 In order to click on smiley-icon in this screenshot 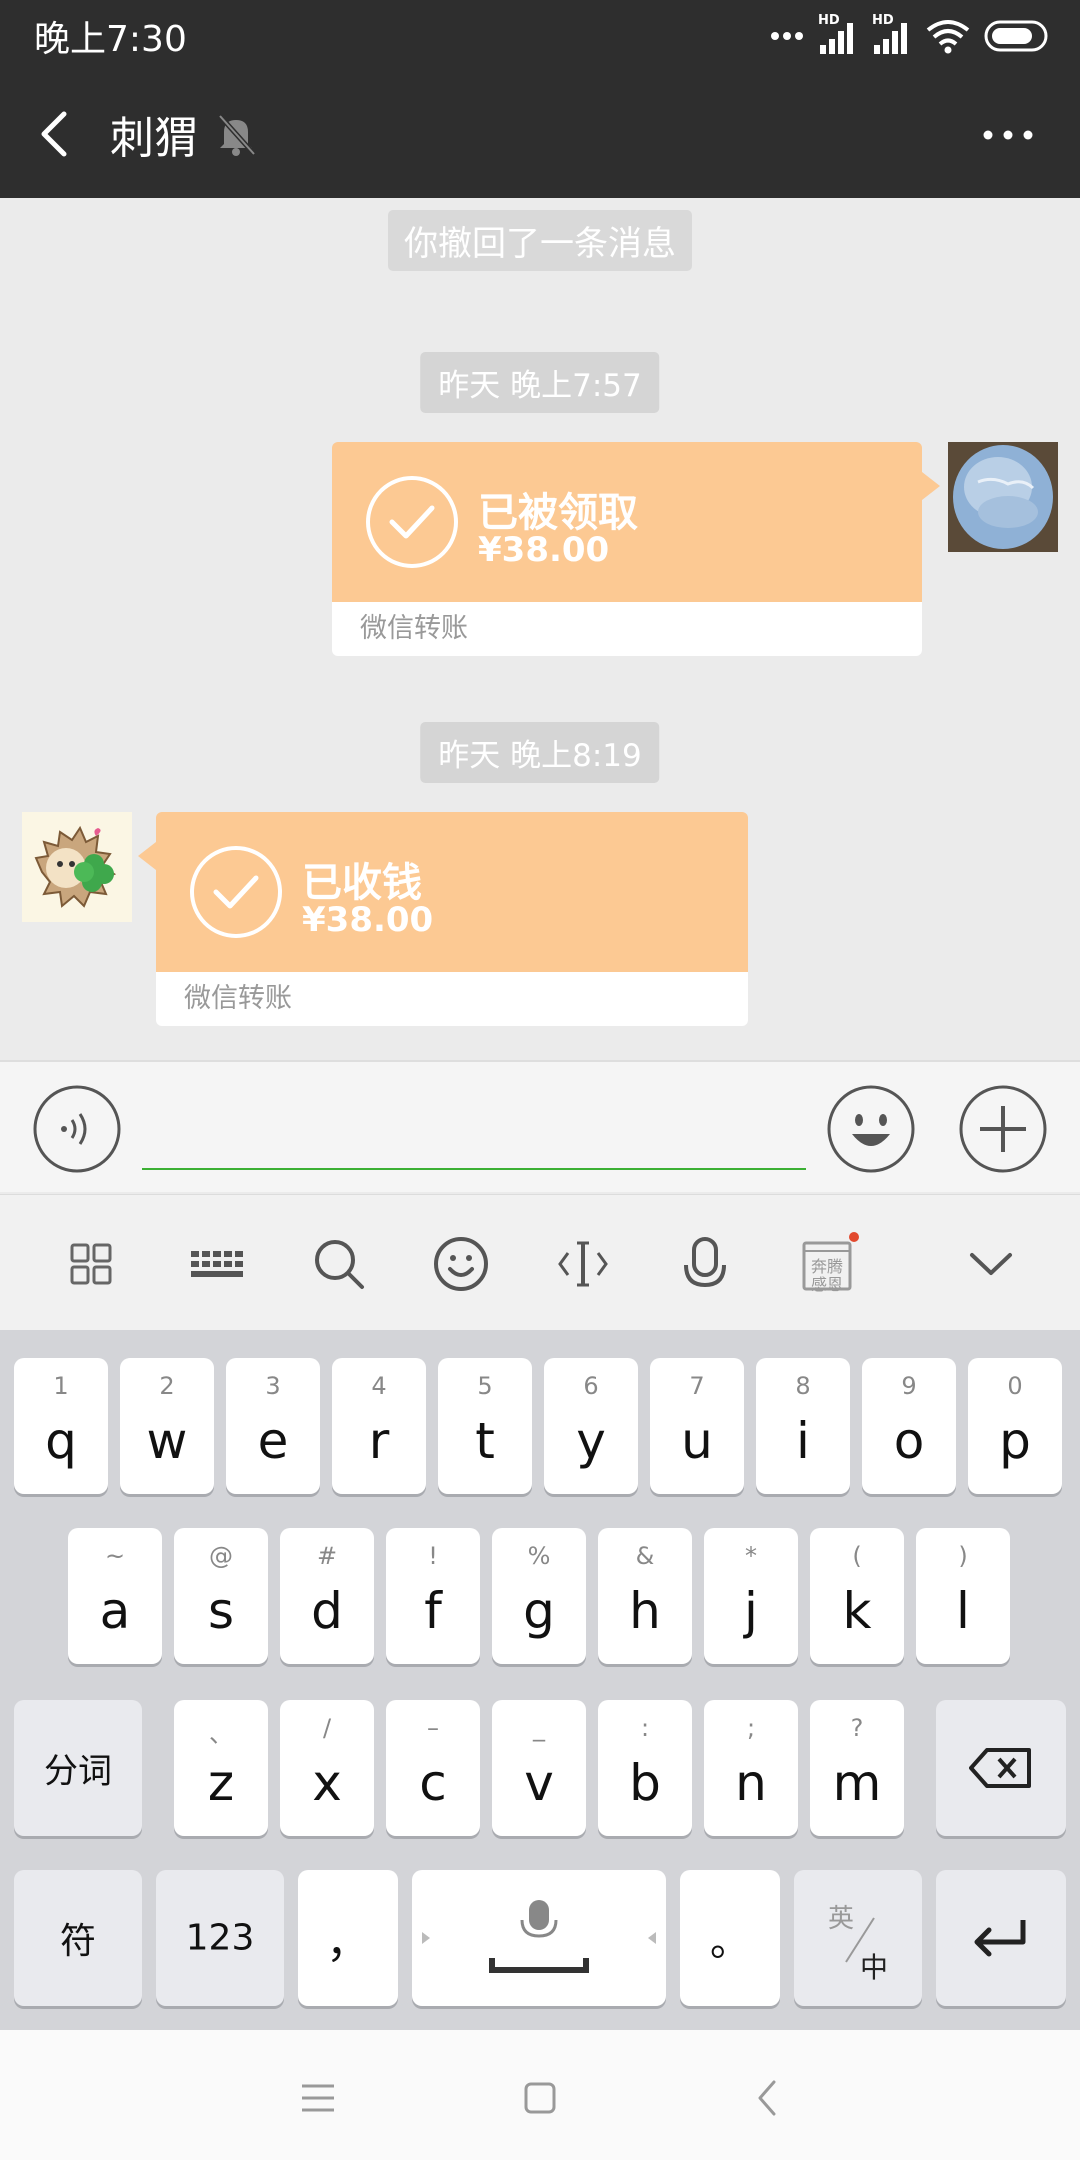, I will do `click(461, 1264)`.